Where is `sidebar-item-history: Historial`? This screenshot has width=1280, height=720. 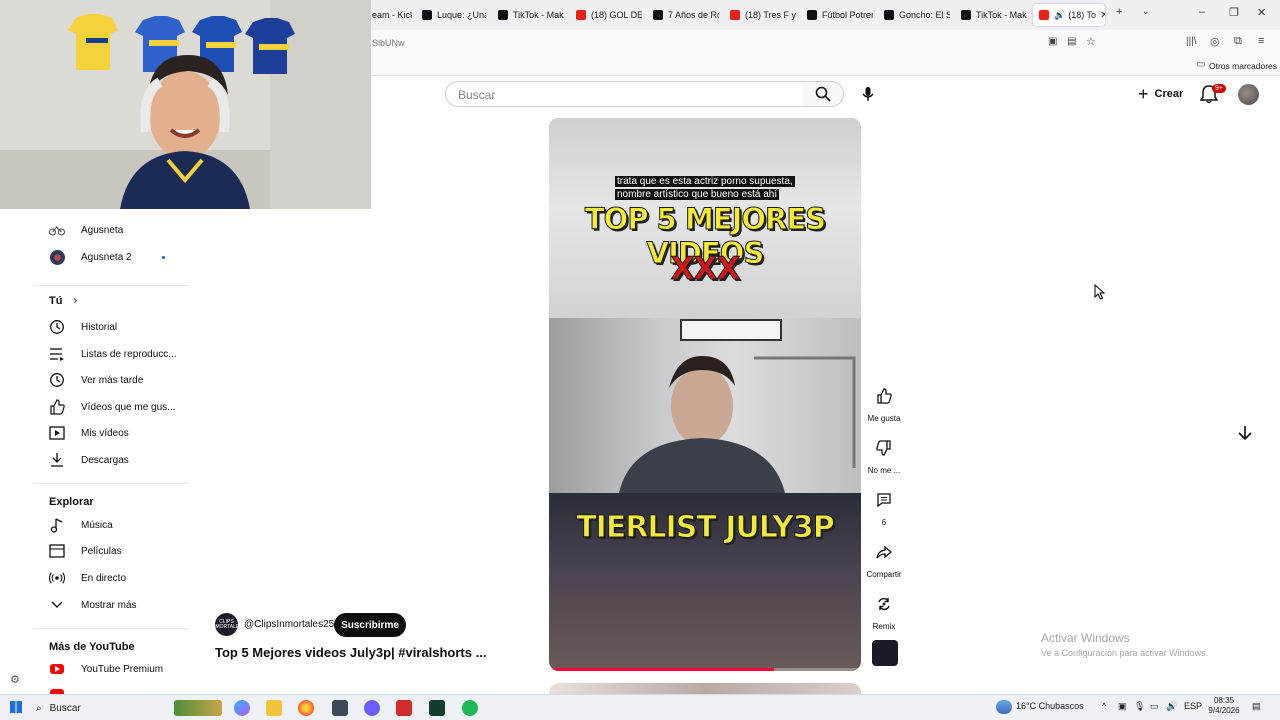
sidebar-item-history: Historial is located at coordinates (119, 327).